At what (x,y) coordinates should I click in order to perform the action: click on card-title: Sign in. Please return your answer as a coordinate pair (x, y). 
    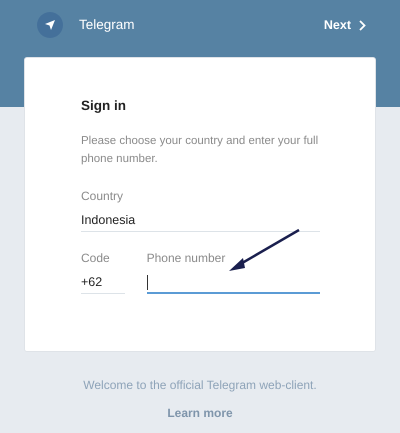
    Looking at the image, I should click on (104, 106).